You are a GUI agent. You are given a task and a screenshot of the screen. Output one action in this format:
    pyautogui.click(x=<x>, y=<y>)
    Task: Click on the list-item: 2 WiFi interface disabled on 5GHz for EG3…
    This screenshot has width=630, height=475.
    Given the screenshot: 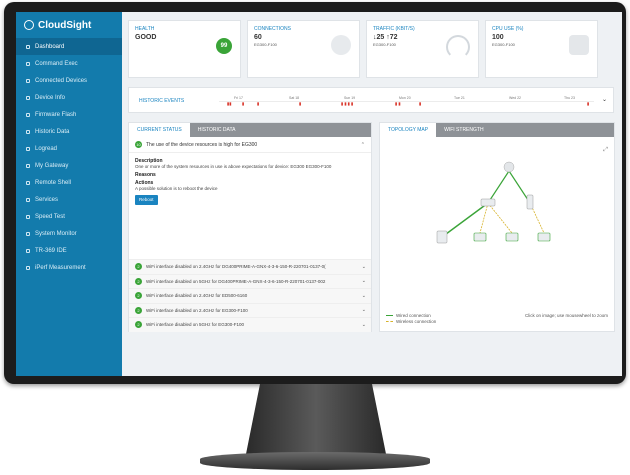 What is the action you would take?
    pyautogui.click(x=250, y=324)
    